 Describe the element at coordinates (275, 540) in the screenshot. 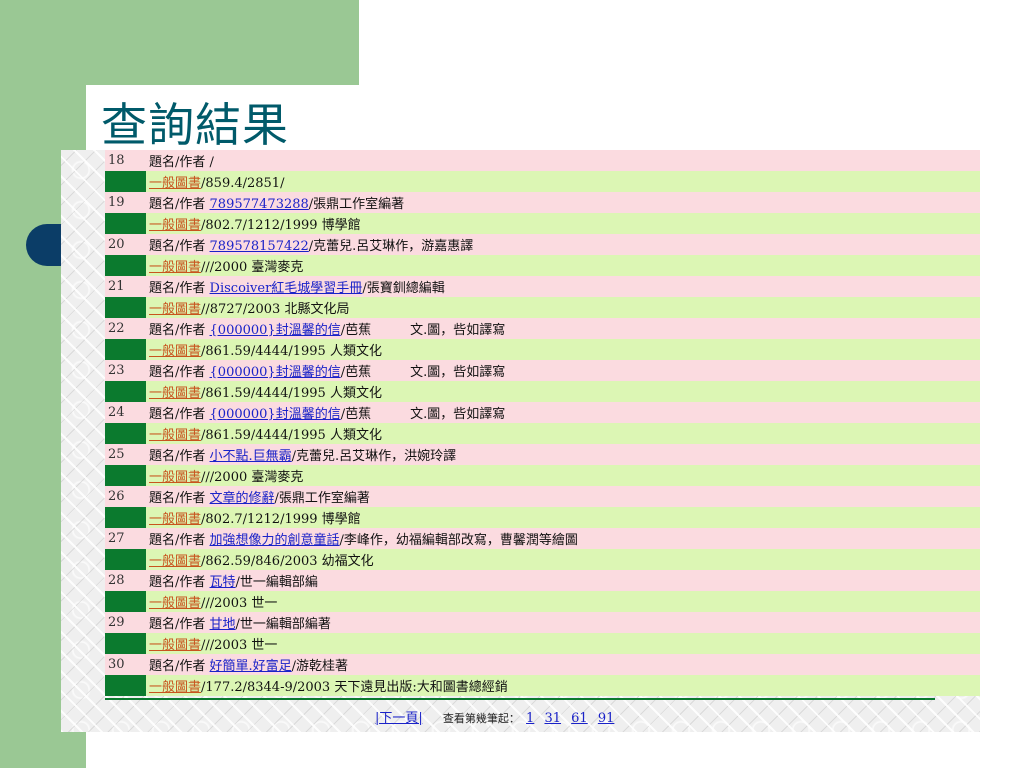

I see `result-title-link: 加強想像力的創意童話` at that location.